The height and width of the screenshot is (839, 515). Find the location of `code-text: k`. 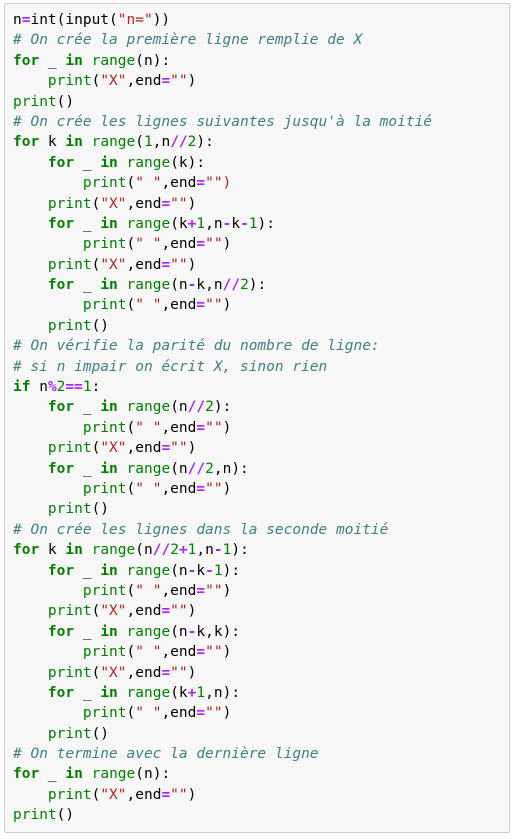

code-text: k is located at coordinates (201, 570).